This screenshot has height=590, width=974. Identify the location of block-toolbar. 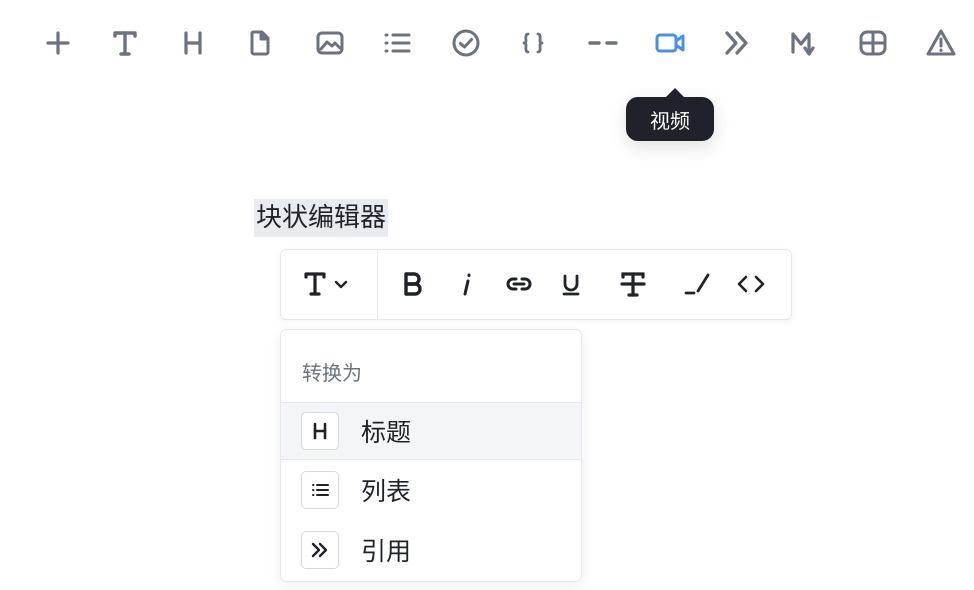
(487, 42).